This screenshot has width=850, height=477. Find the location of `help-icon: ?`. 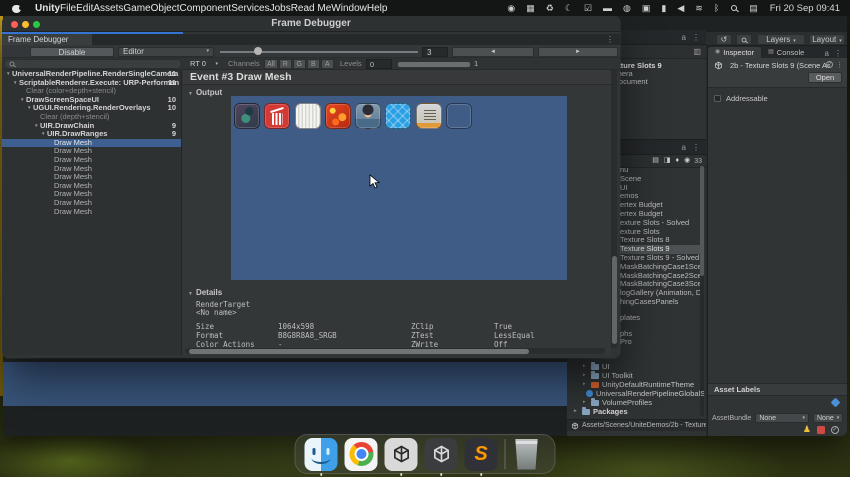

help-icon: ? is located at coordinates (829, 64).